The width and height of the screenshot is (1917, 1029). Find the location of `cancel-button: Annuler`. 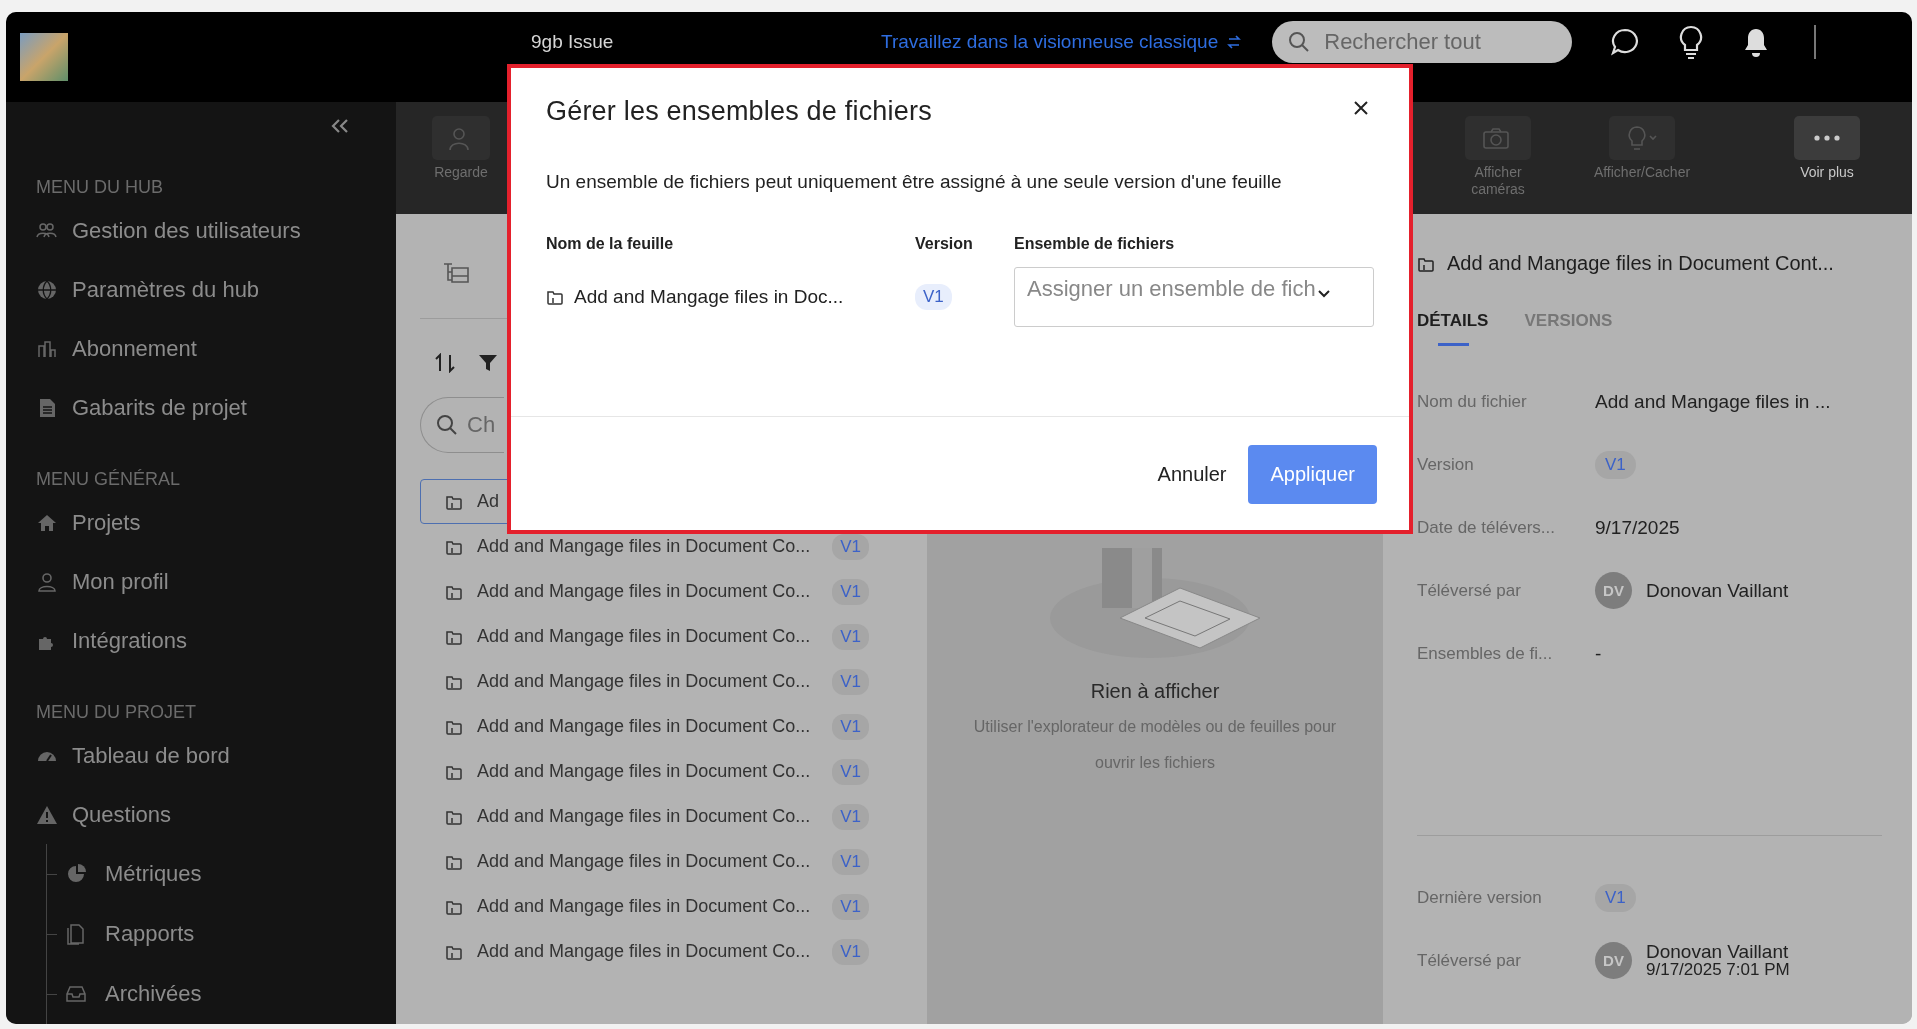

cancel-button: Annuler is located at coordinates (1192, 474).